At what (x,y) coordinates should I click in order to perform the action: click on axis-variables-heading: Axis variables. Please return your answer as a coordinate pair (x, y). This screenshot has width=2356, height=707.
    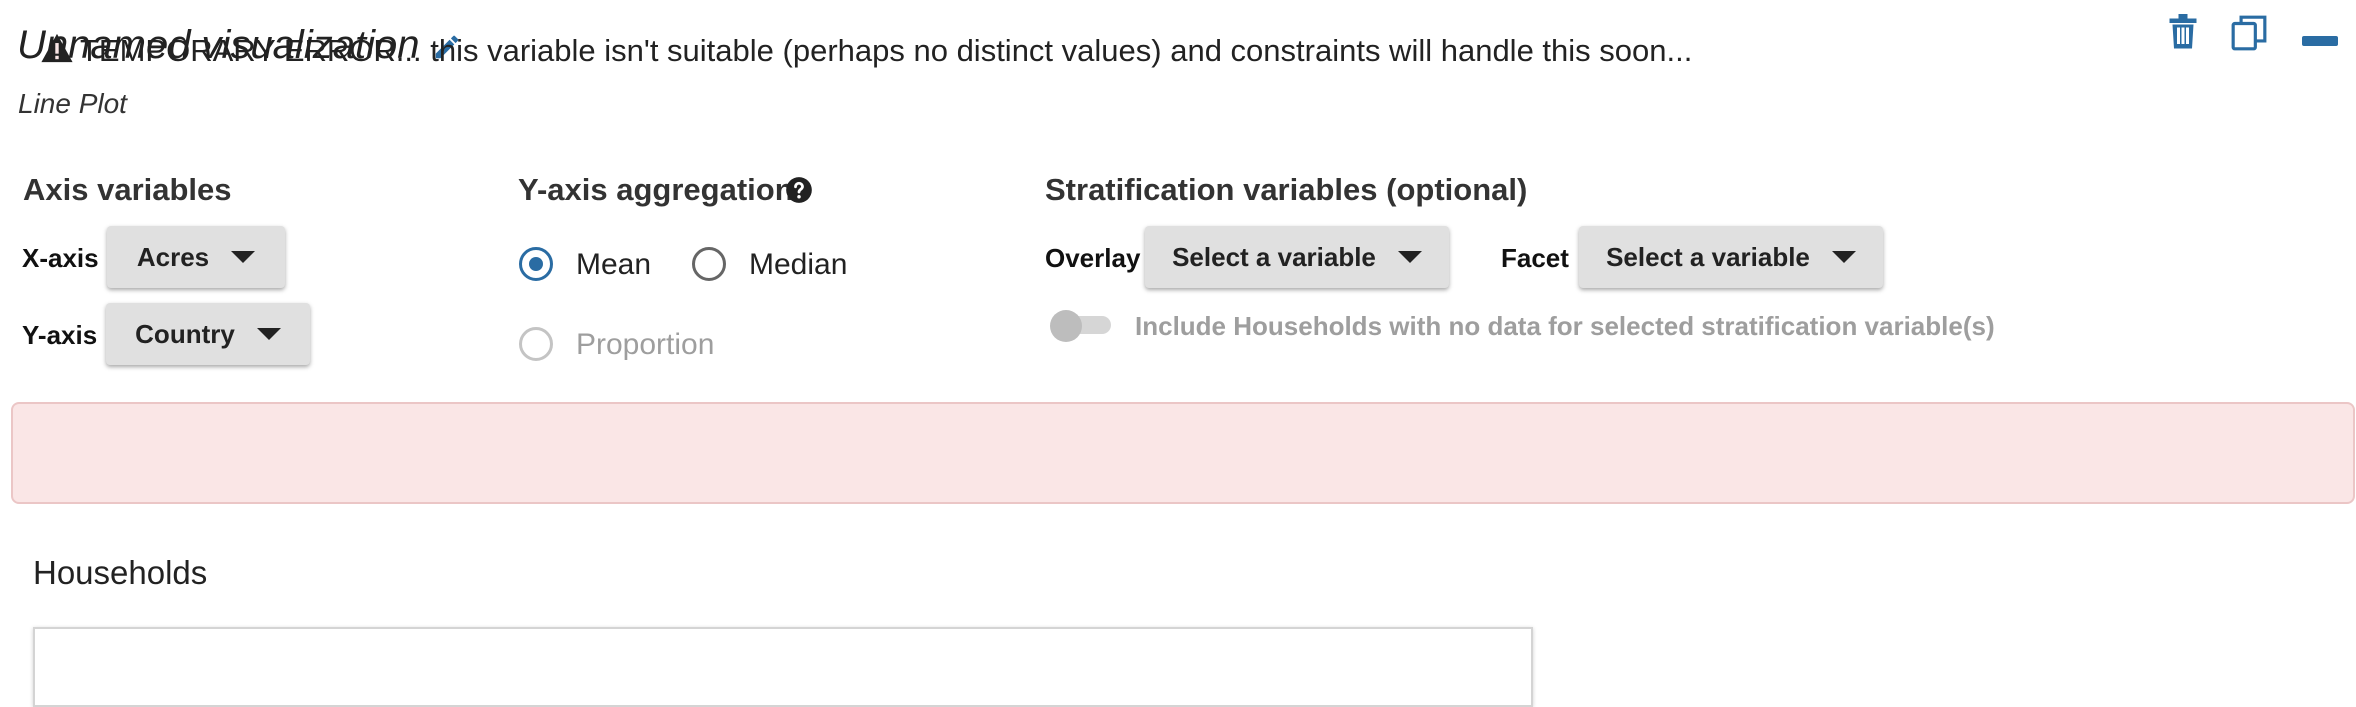
    Looking at the image, I should click on (127, 189).